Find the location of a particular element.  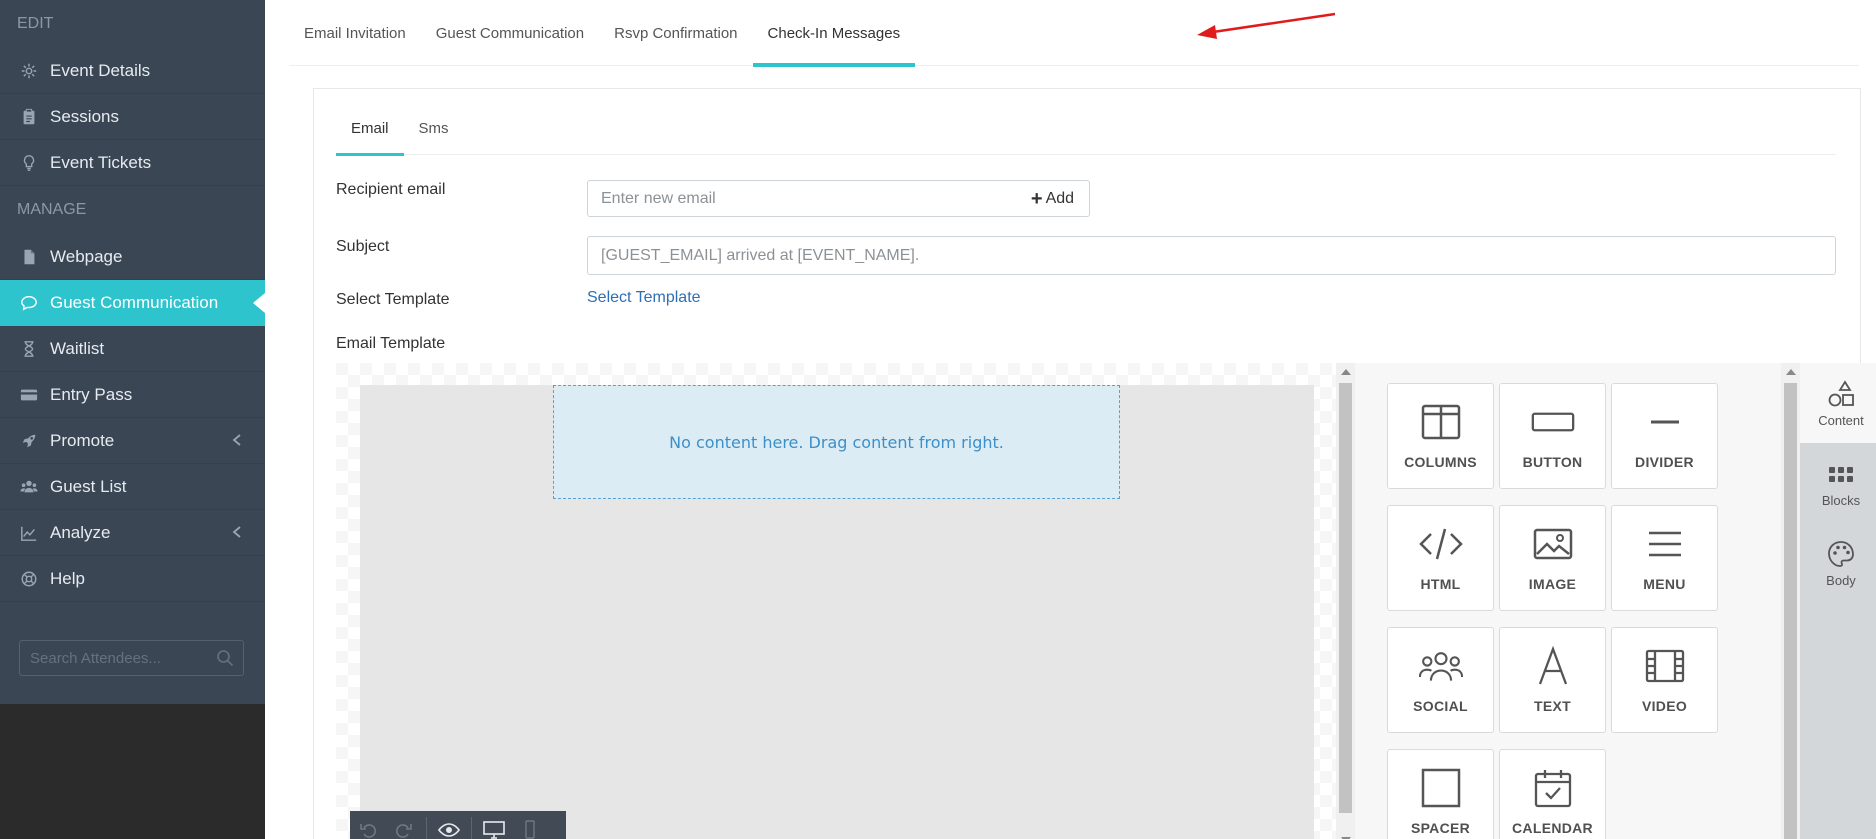

shapes-icon is located at coordinates (1841, 392).